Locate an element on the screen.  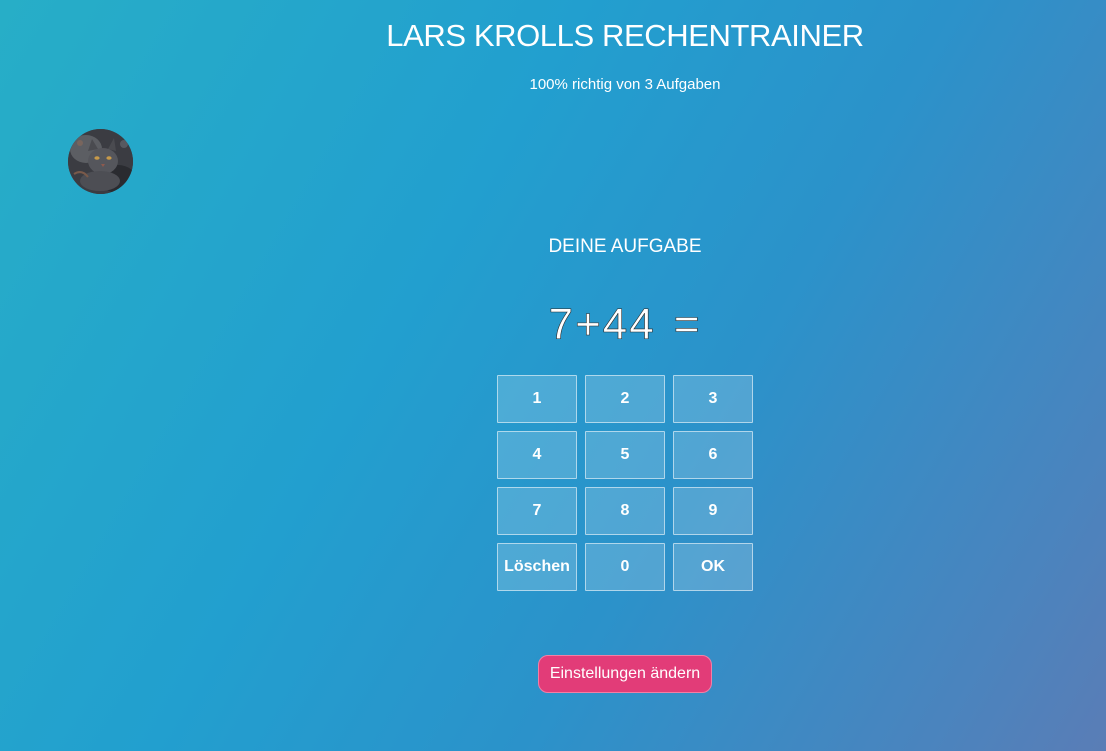
key-2: 2 is located at coordinates (625, 399).